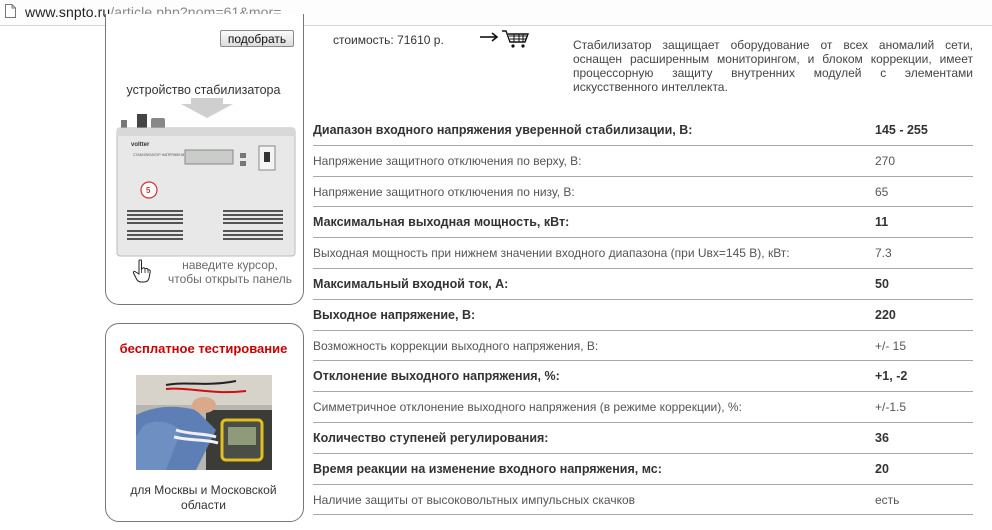 The image size is (992, 530). What do you see at coordinates (203, 90) in the screenshot?
I see `device-label: устройство стабилизатора` at bounding box center [203, 90].